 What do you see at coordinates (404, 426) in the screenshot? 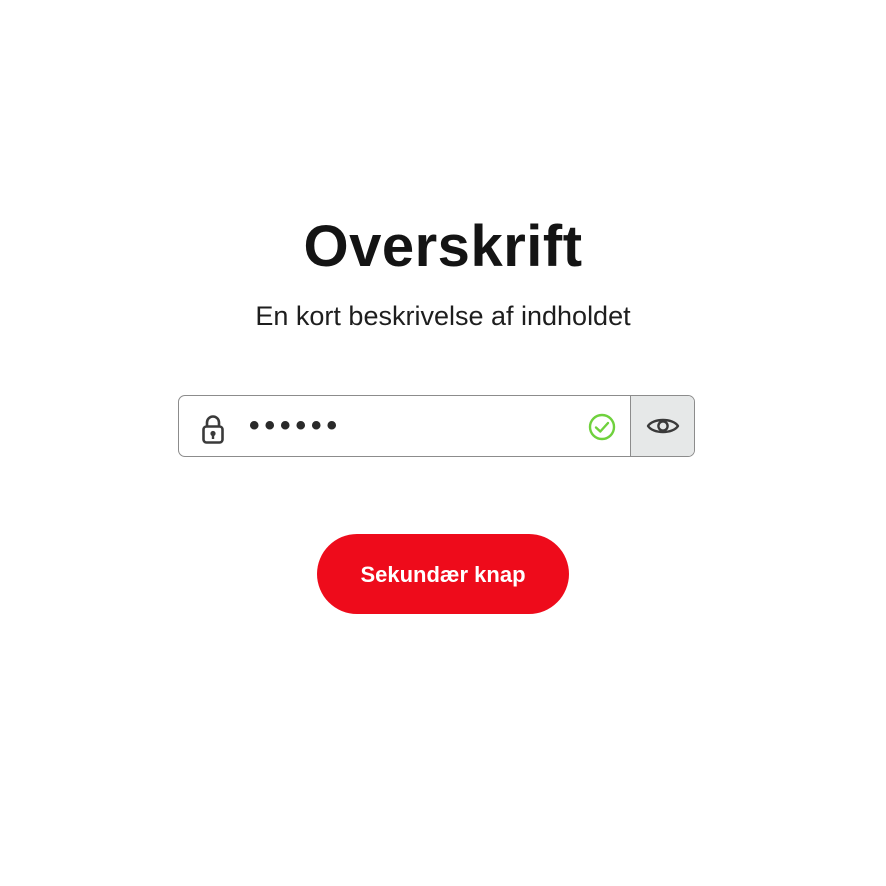
I see `password-input: ••••••` at bounding box center [404, 426].